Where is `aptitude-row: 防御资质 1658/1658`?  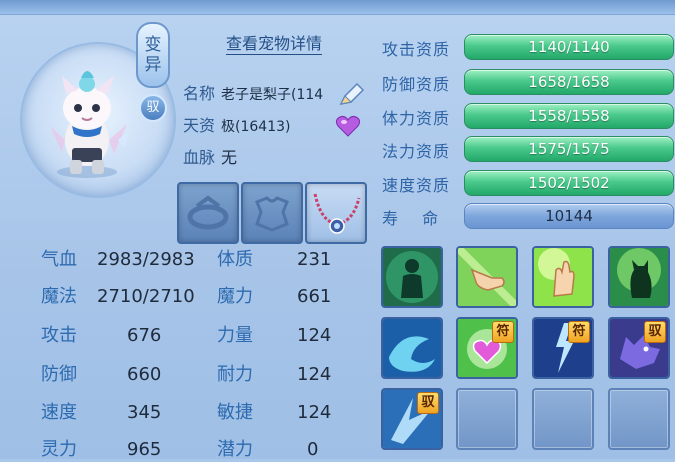 aptitude-row: 防御资质 1658/1658 is located at coordinates (528, 82).